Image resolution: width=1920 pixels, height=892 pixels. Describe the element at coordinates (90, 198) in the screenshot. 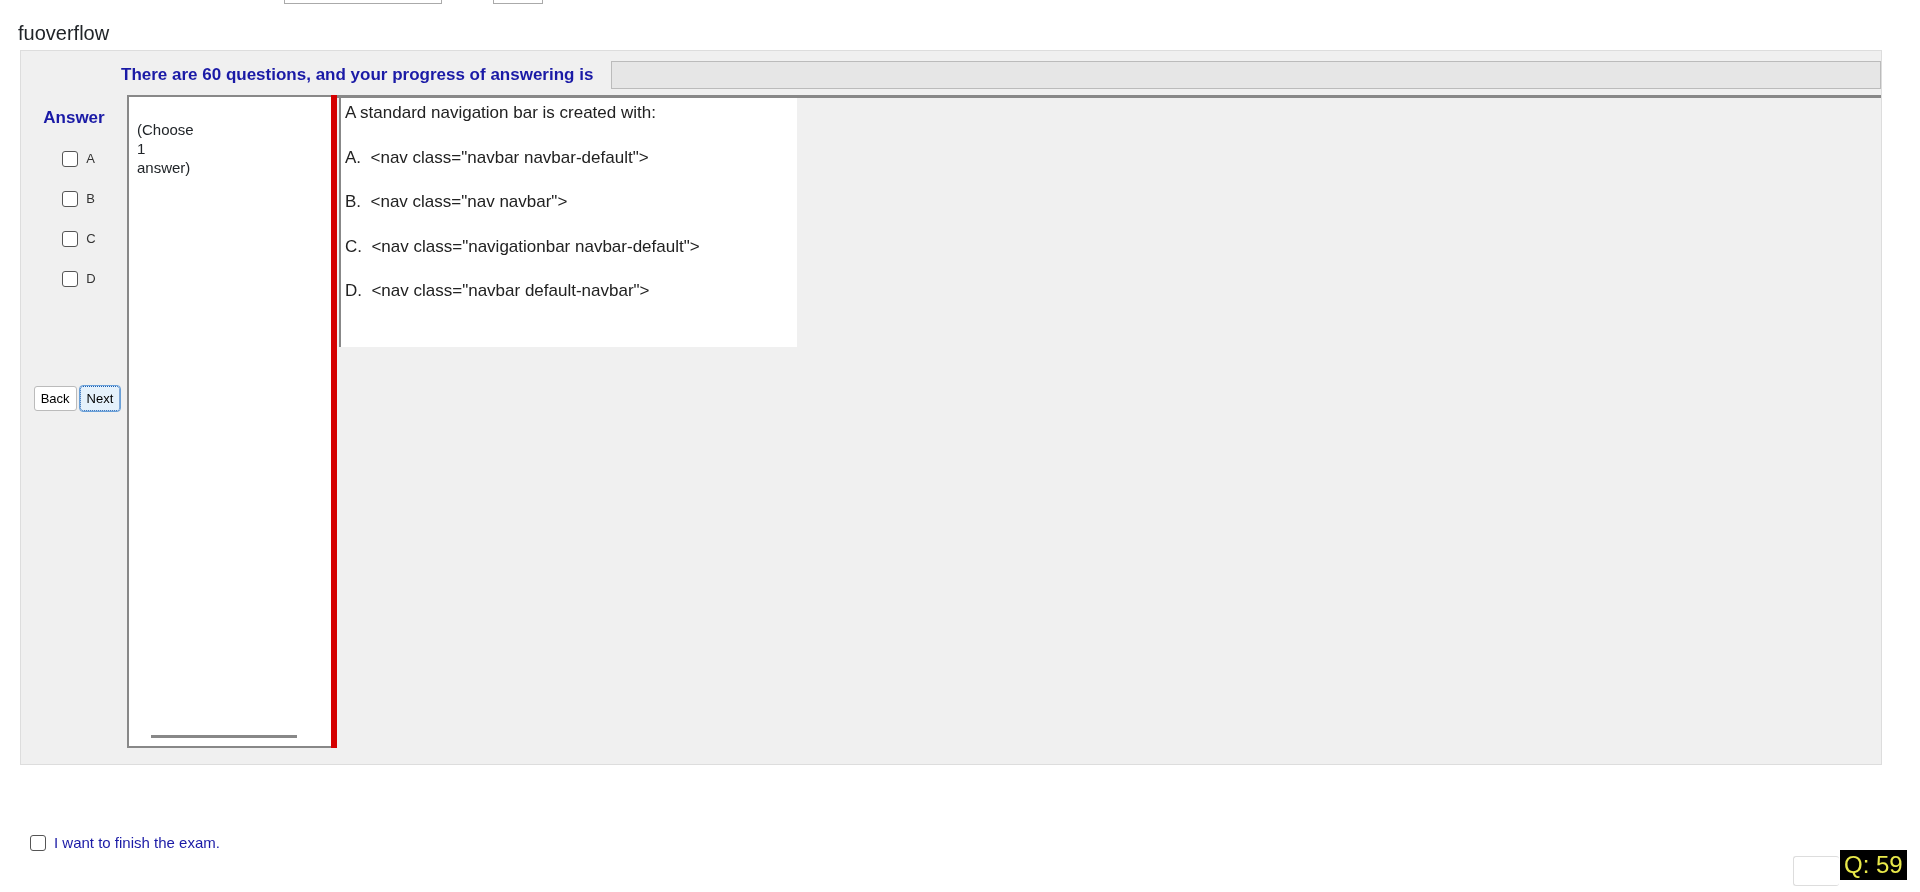

I see `answer-option-label: B` at that location.